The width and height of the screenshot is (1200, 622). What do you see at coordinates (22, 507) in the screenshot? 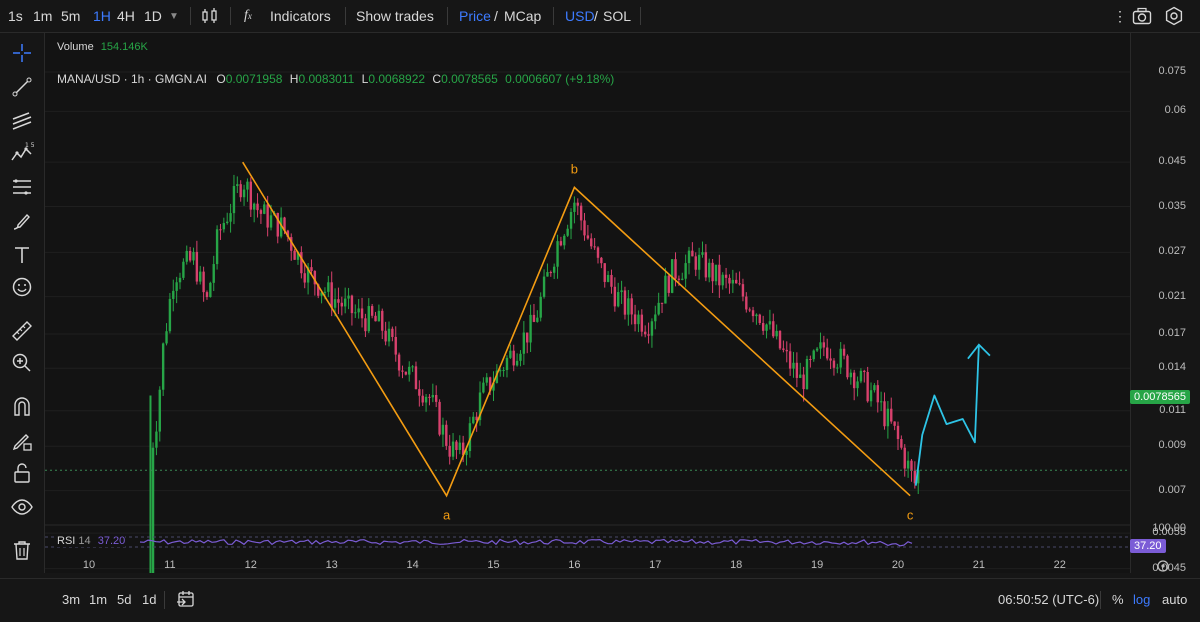
I see `eye-icon` at bounding box center [22, 507].